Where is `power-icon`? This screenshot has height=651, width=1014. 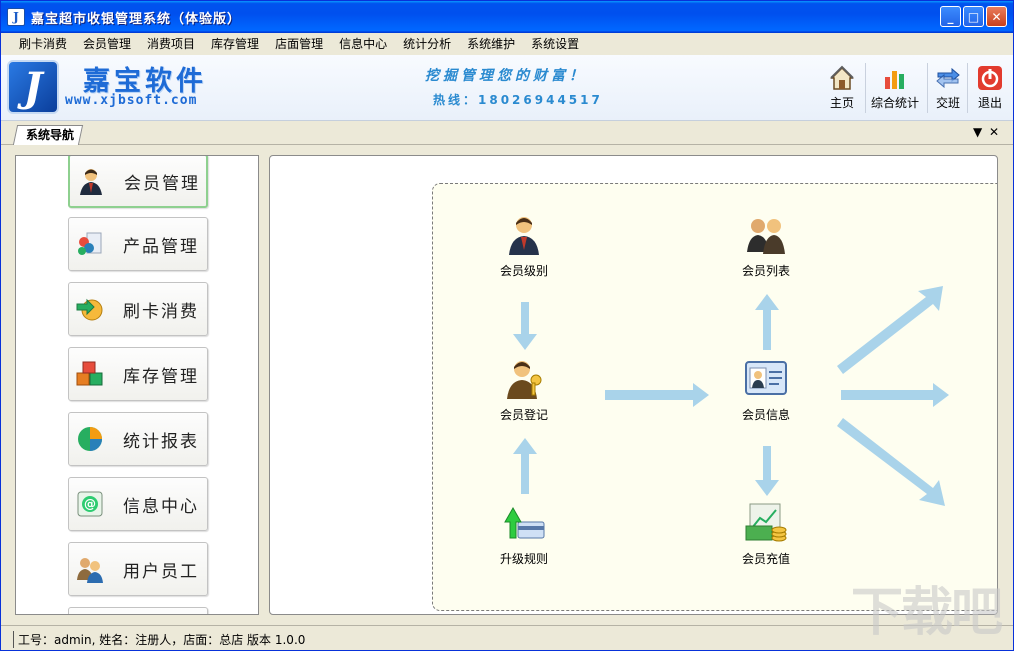
power-icon is located at coordinates (990, 78).